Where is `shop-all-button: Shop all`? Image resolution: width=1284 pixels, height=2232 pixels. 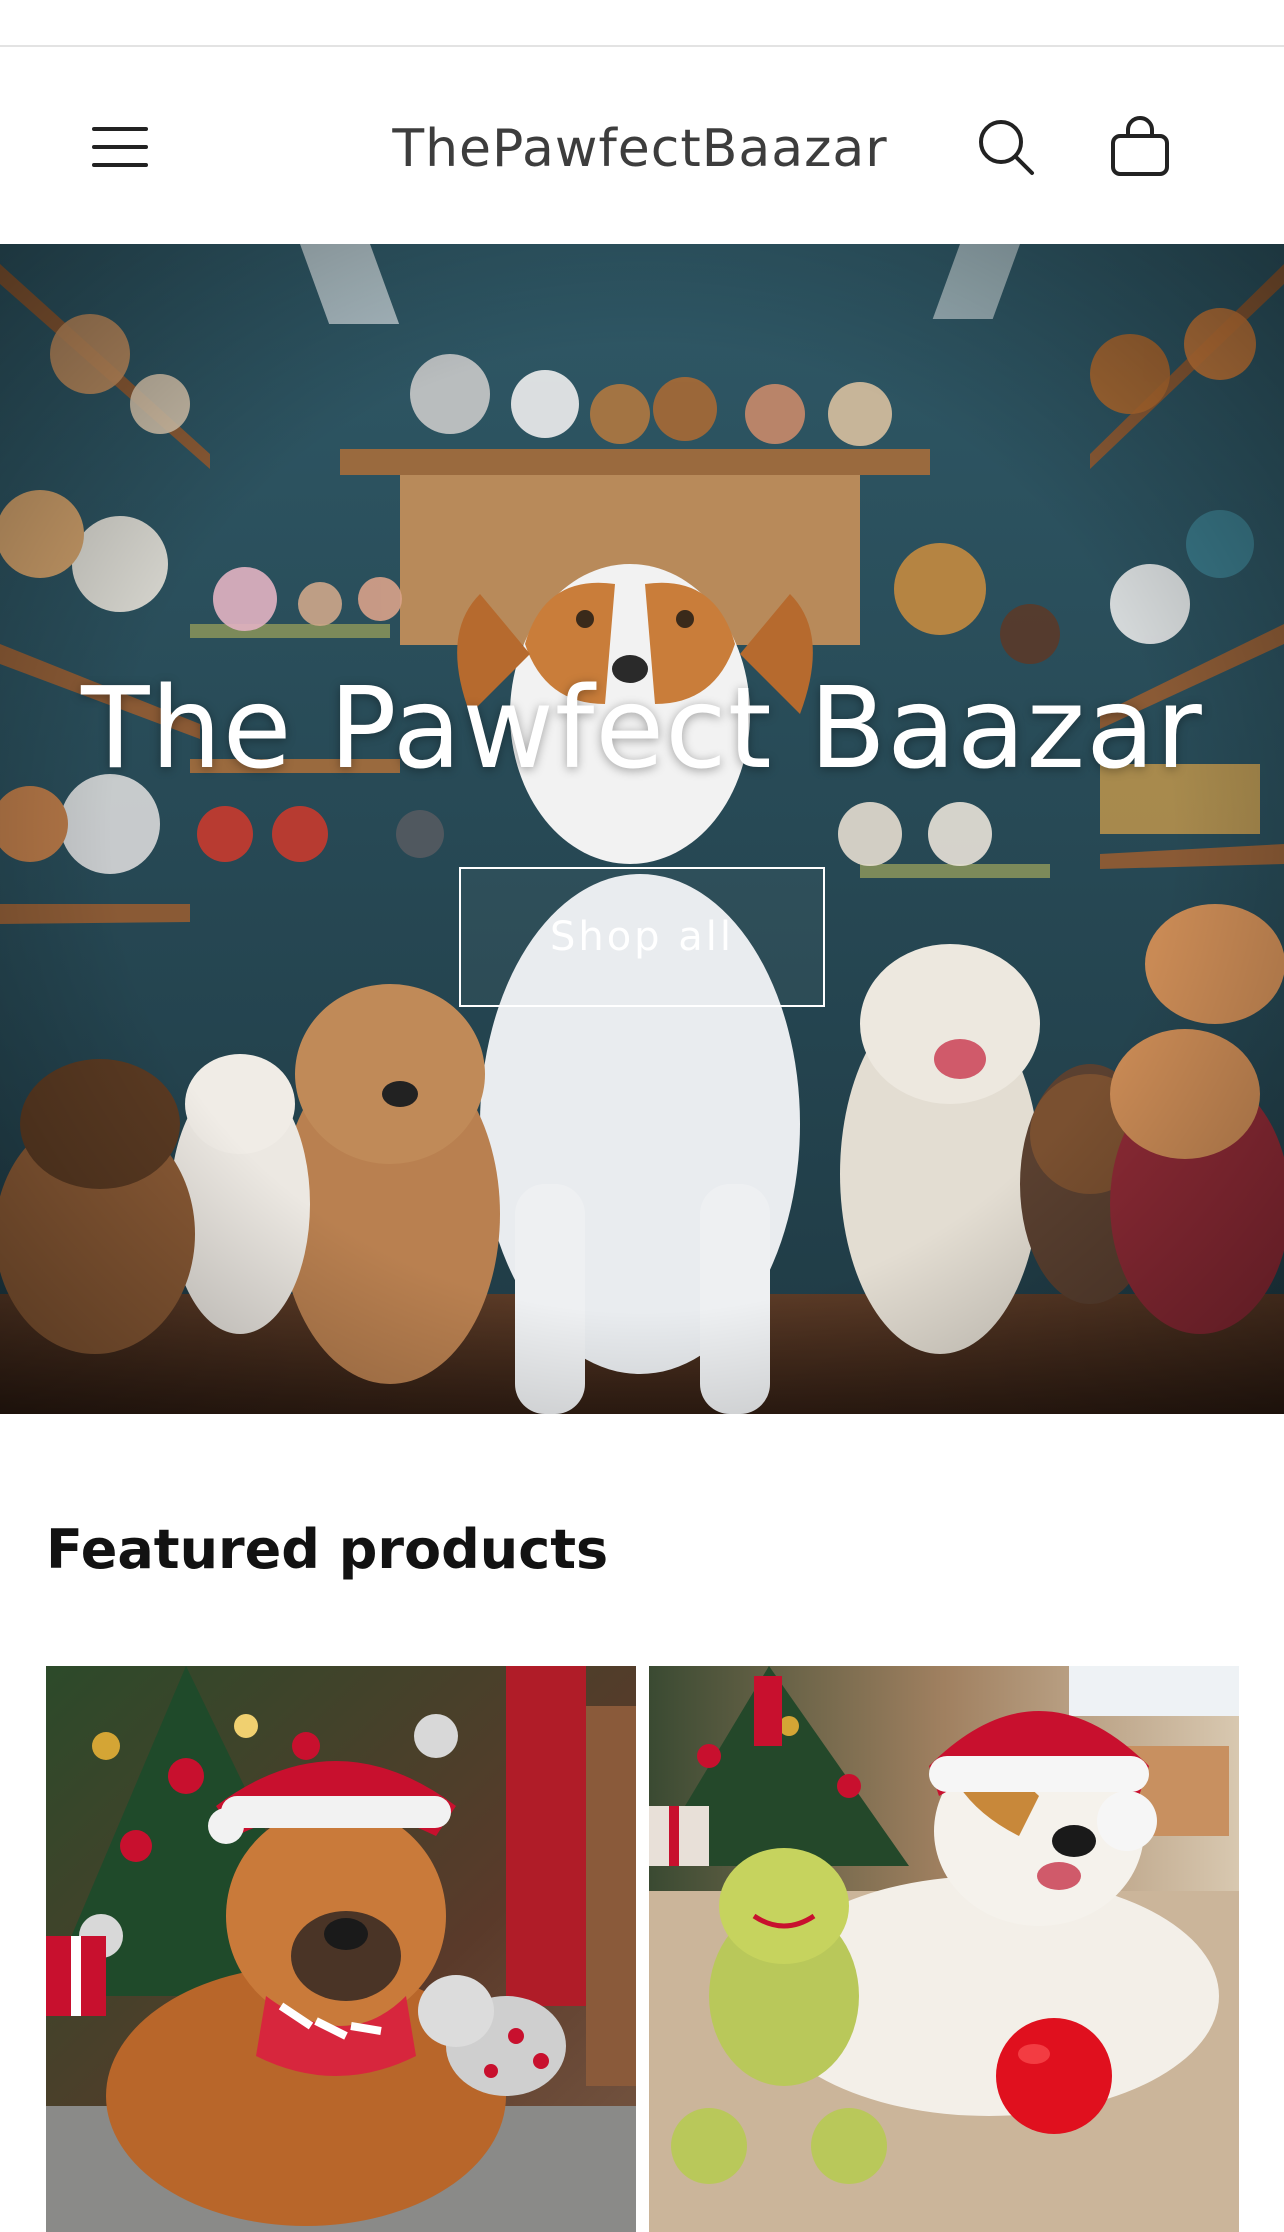 shop-all-button: Shop all is located at coordinates (642, 937).